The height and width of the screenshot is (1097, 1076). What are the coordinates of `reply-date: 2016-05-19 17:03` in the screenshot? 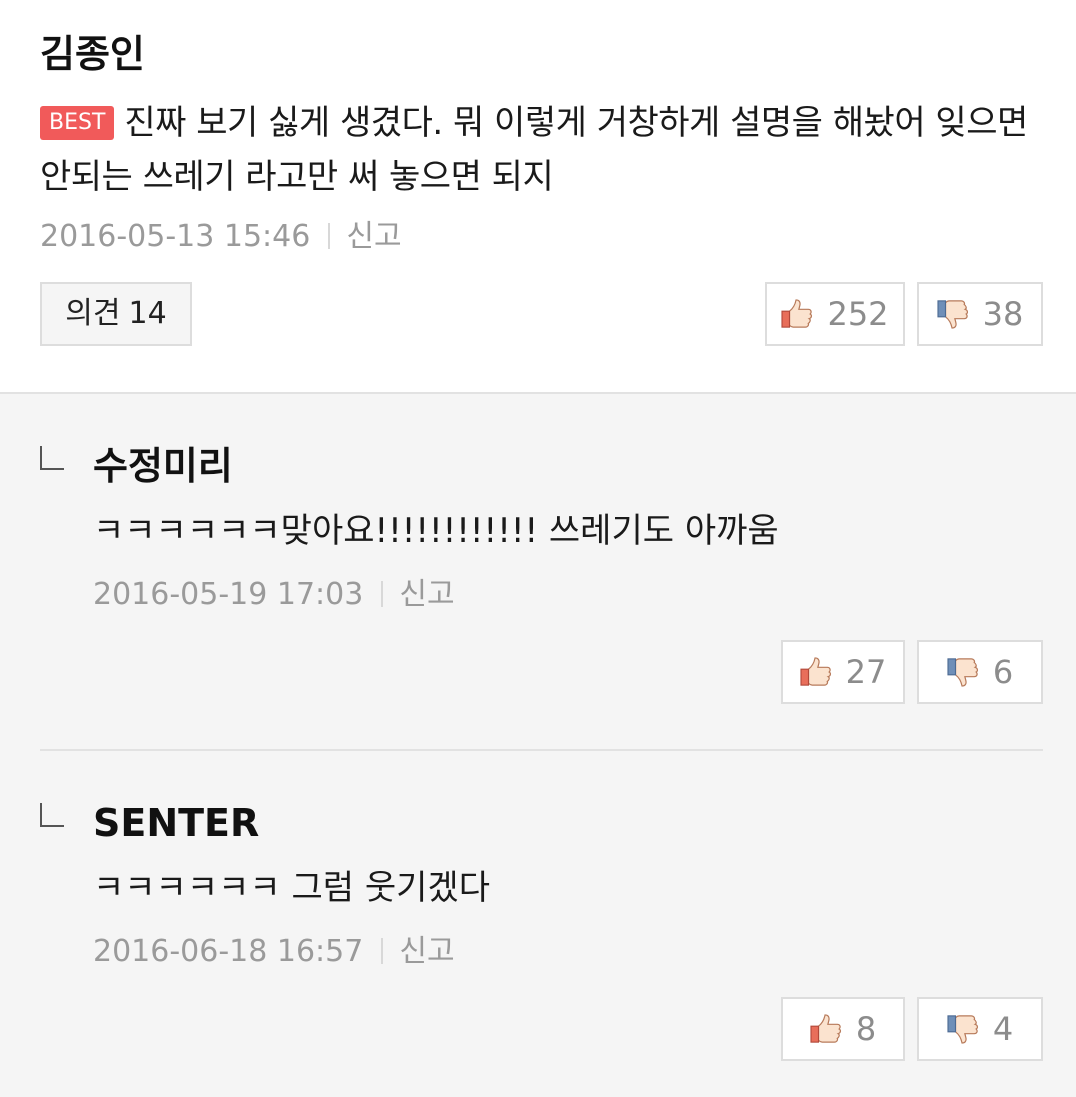 It's located at (228, 594).